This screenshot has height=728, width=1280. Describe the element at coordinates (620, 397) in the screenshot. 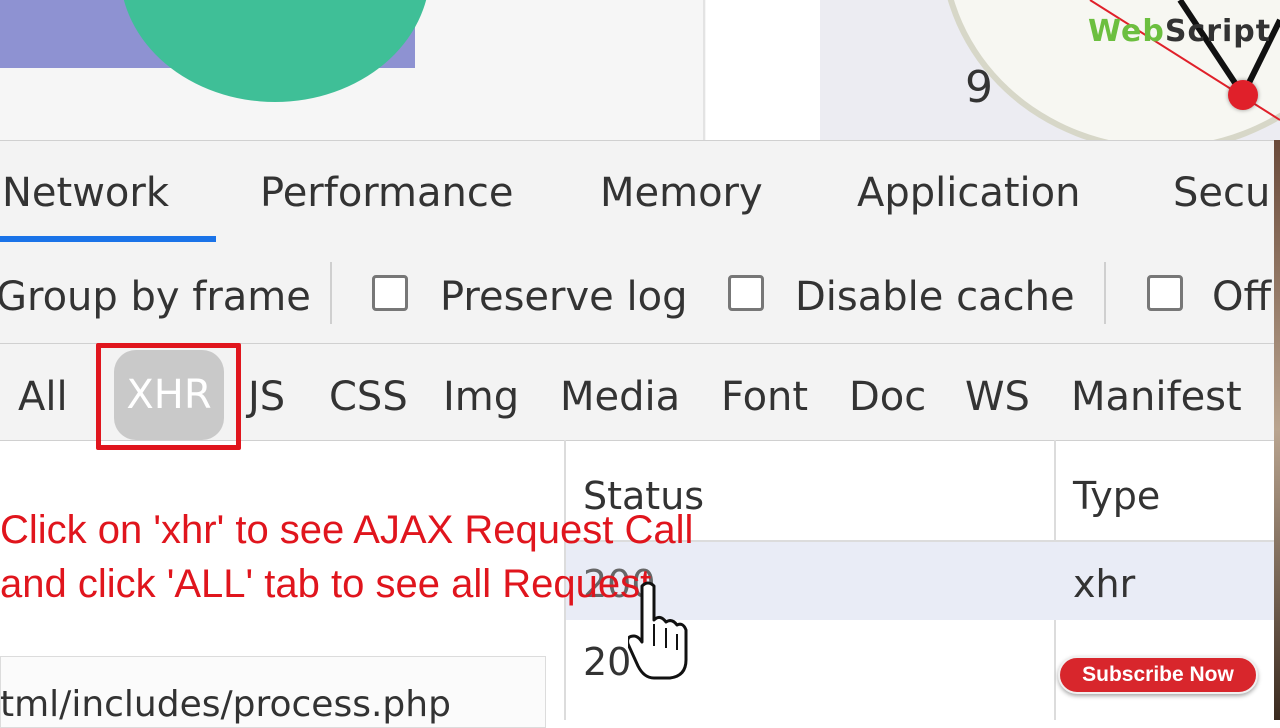

I see `filter-media: Media` at that location.